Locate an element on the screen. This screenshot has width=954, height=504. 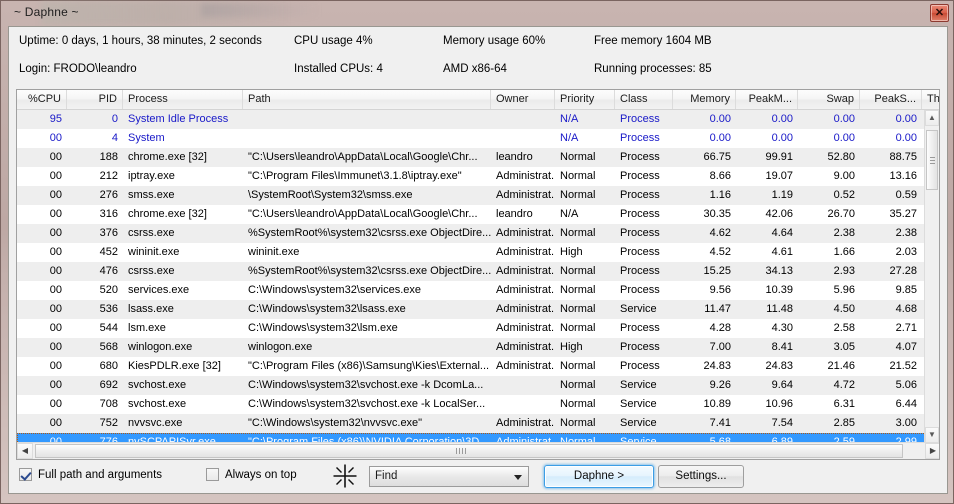
column-header-th: Th is located at coordinates (930, 99).